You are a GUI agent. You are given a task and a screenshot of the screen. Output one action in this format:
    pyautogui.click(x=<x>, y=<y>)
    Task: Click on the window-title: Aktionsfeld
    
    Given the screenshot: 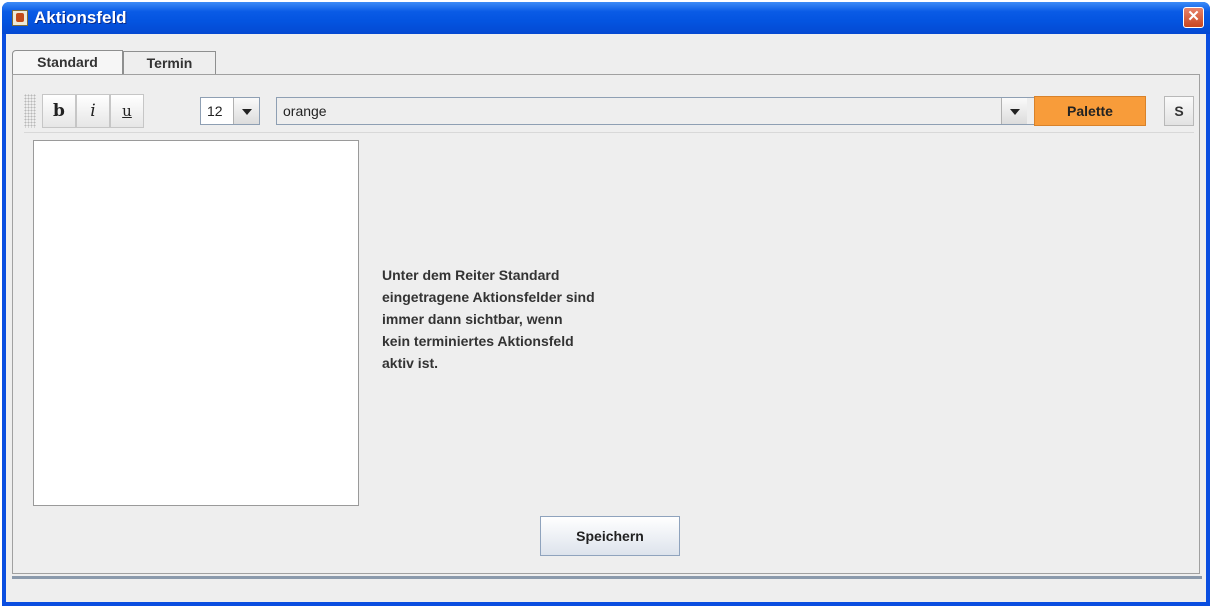 What is the action you would take?
    pyautogui.click(x=80, y=17)
    